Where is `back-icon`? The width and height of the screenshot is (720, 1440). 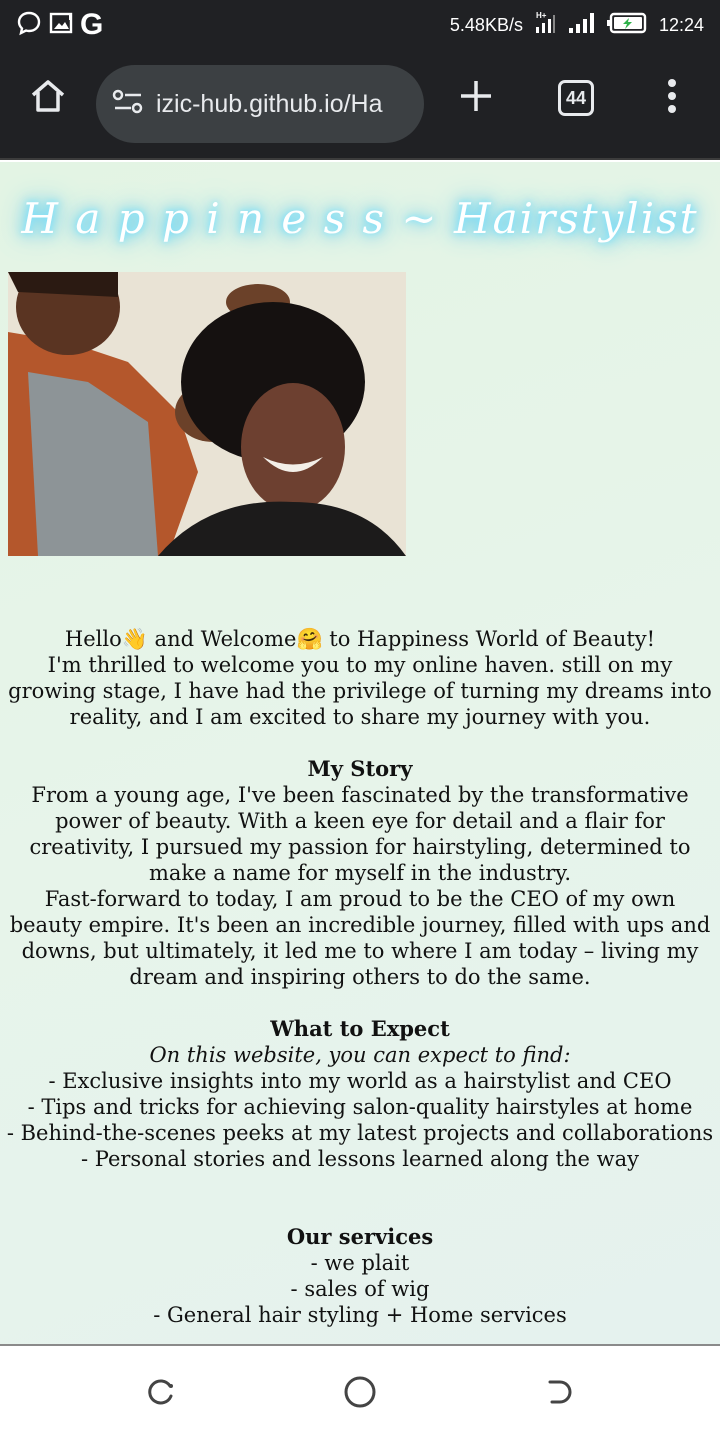 back-icon is located at coordinates (560, 1394).